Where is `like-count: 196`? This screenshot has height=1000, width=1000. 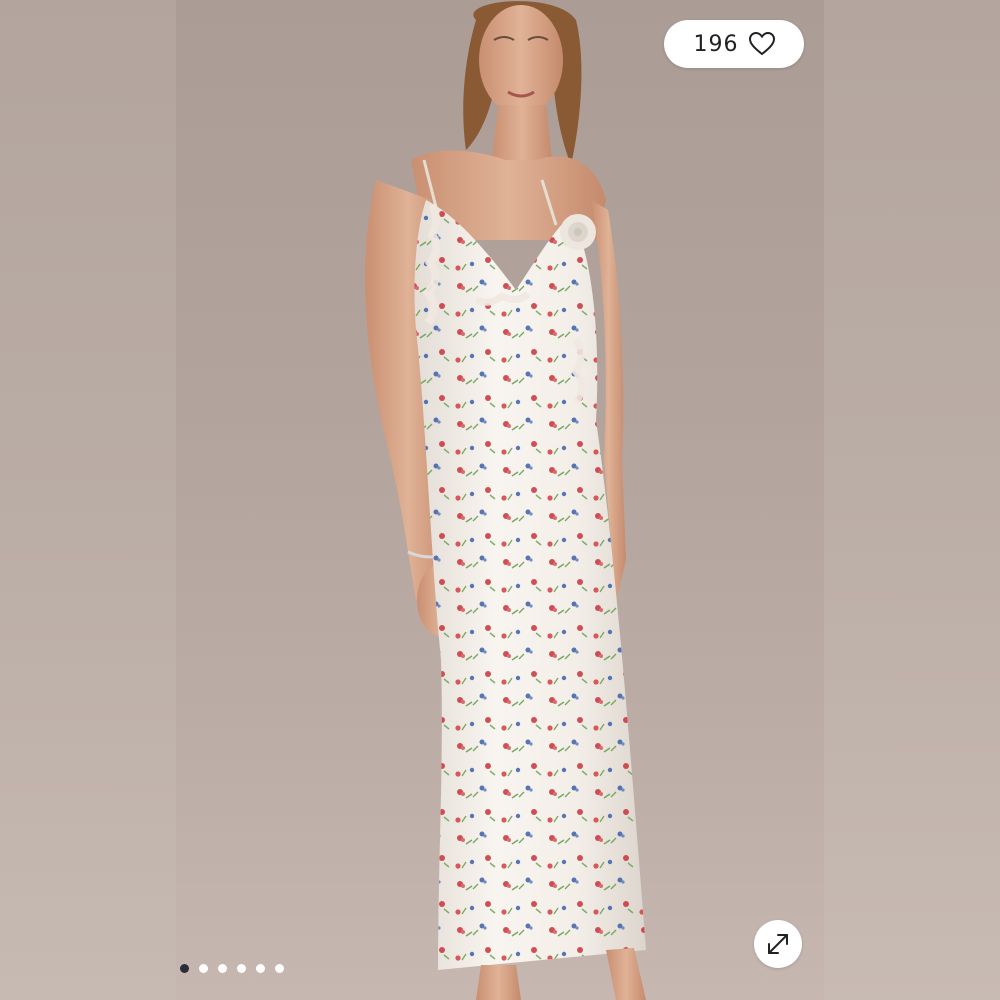 like-count: 196 is located at coordinates (716, 44).